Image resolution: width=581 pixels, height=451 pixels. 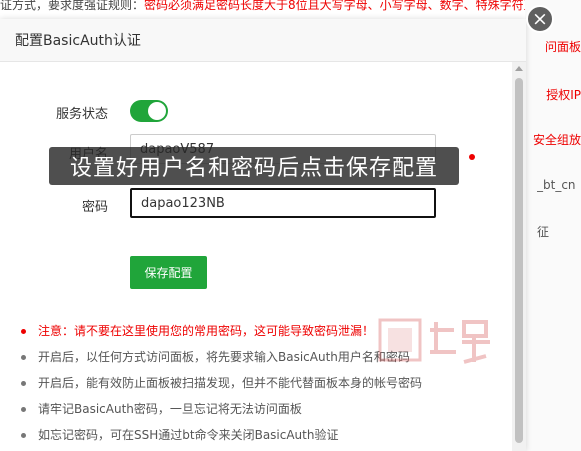 I want to click on background-item: 问面板, so click(x=562, y=47).